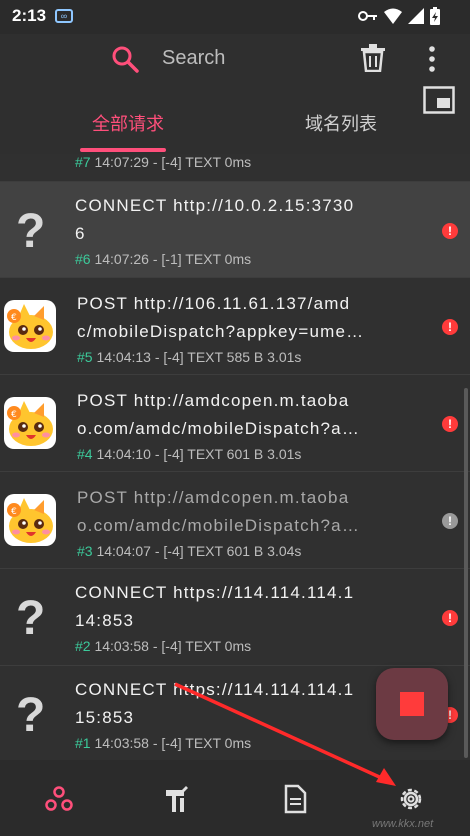 This screenshot has height=836, width=470. Describe the element at coordinates (295, 799) in the screenshot. I see `nav-document-icon` at that location.